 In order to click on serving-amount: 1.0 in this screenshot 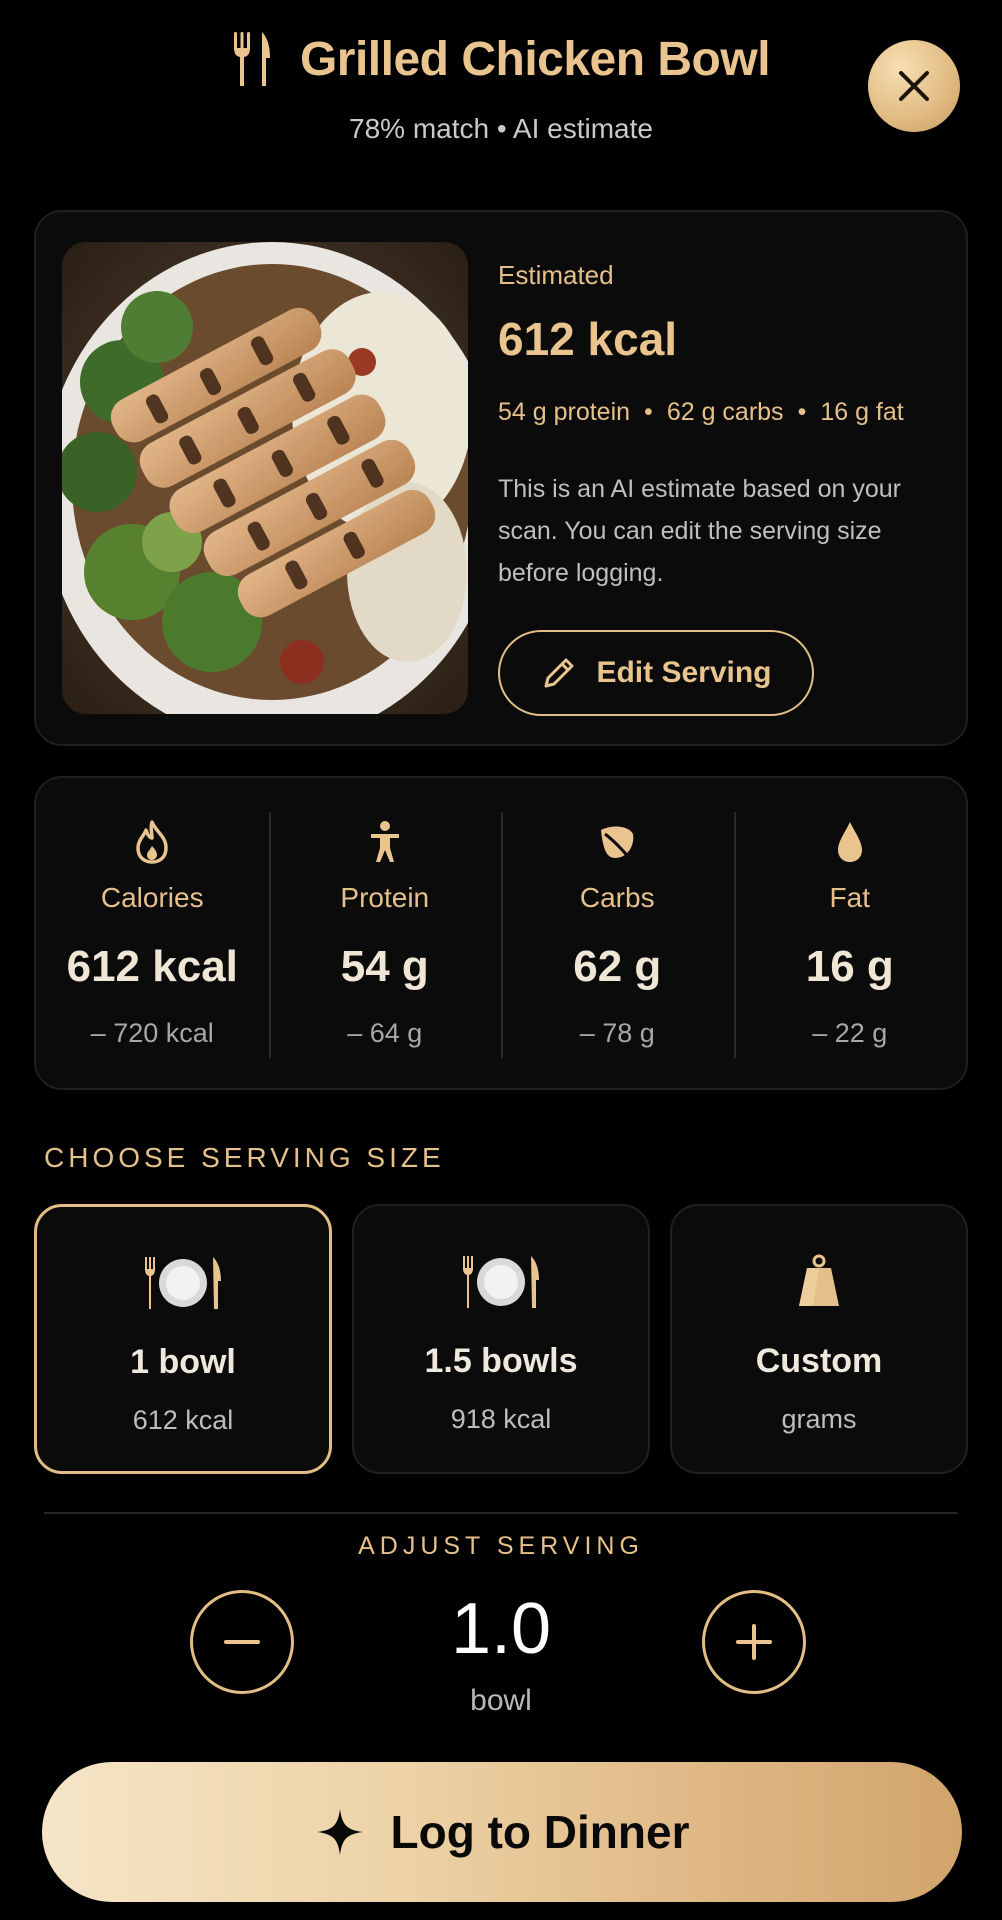, I will do `click(501, 1629)`.